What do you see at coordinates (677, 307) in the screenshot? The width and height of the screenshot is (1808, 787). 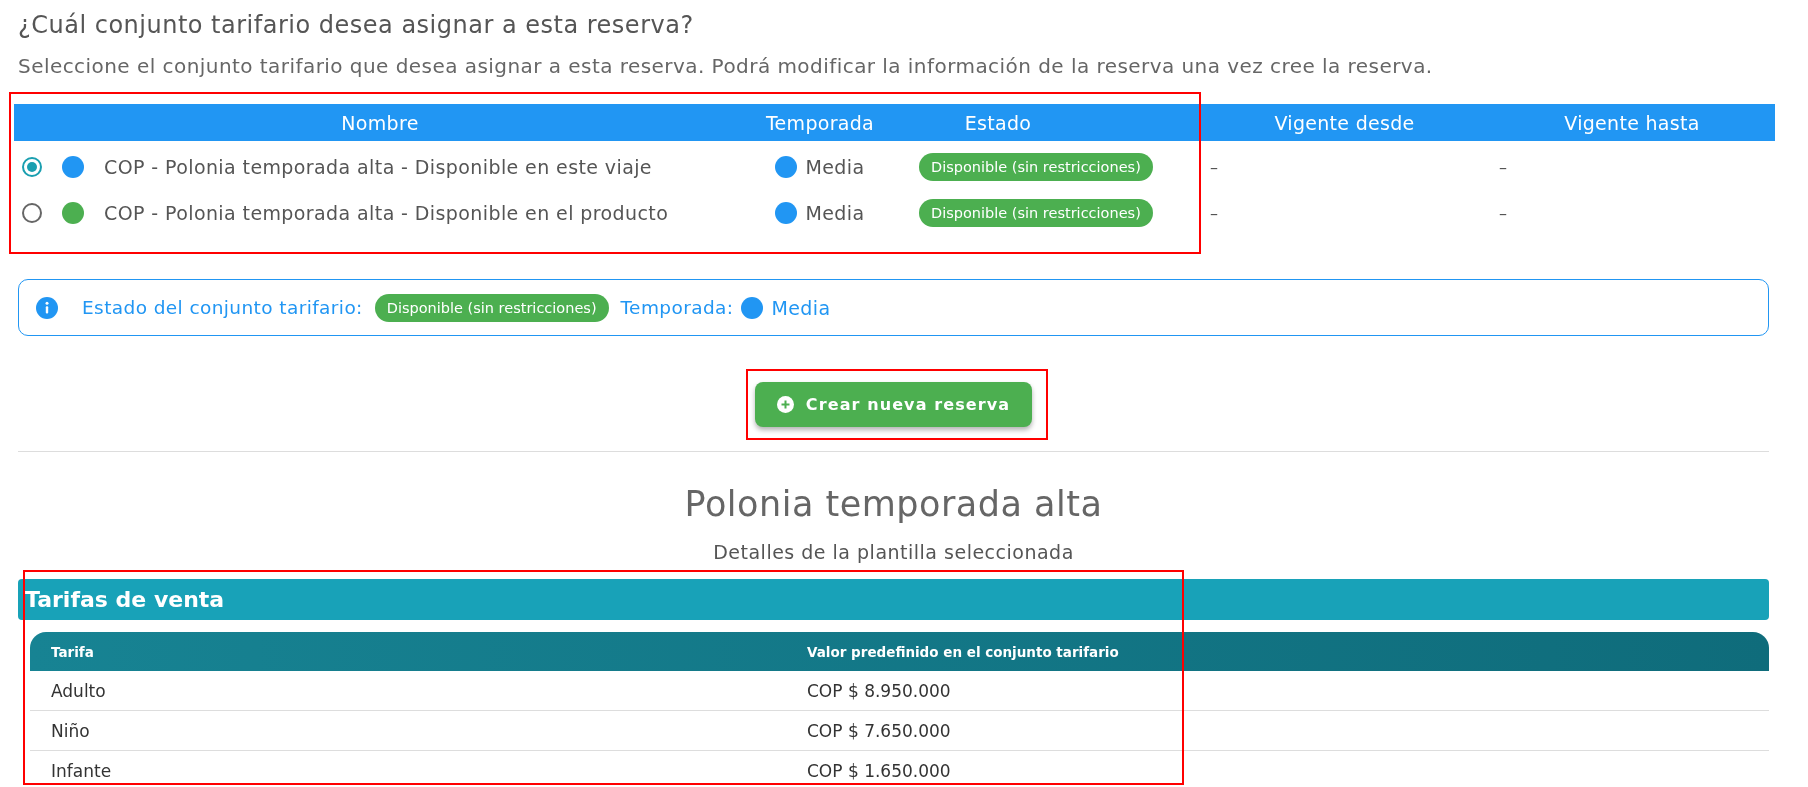 I see `season-caption: Temporada:` at bounding box center [677, 307].